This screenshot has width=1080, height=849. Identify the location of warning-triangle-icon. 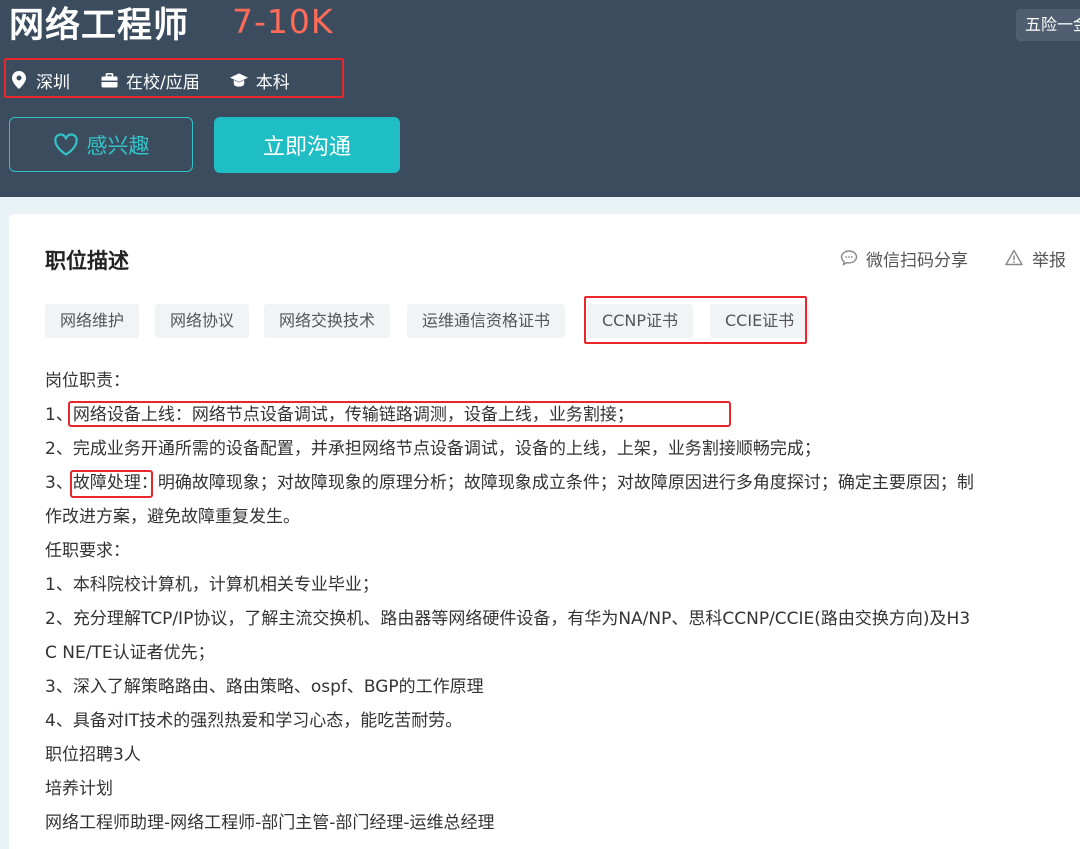
(1014, 258).